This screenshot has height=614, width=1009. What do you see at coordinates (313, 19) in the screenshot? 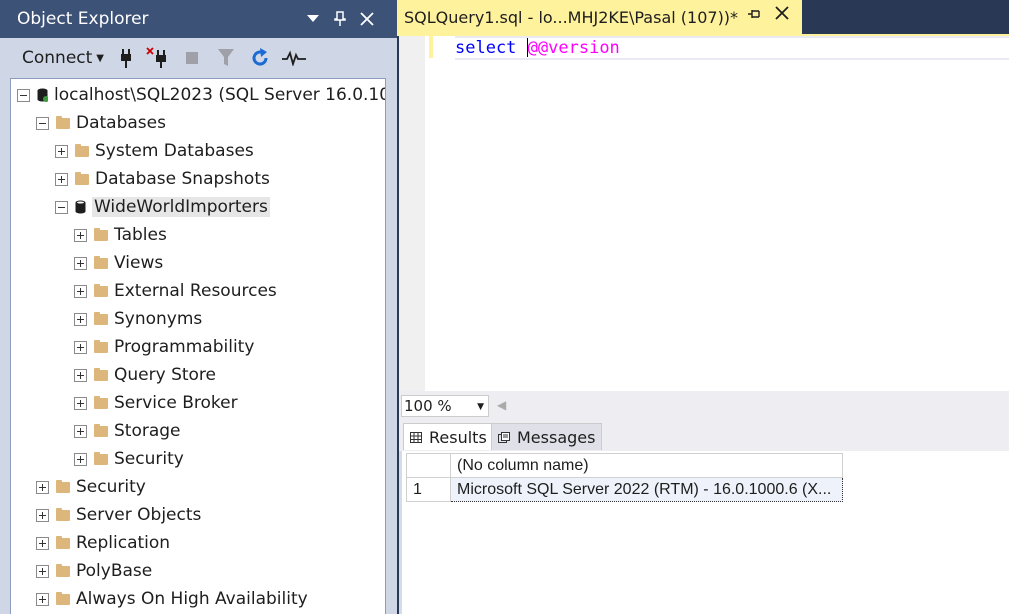
I see `chevron-down-icon` at bounding box center [313, 19].